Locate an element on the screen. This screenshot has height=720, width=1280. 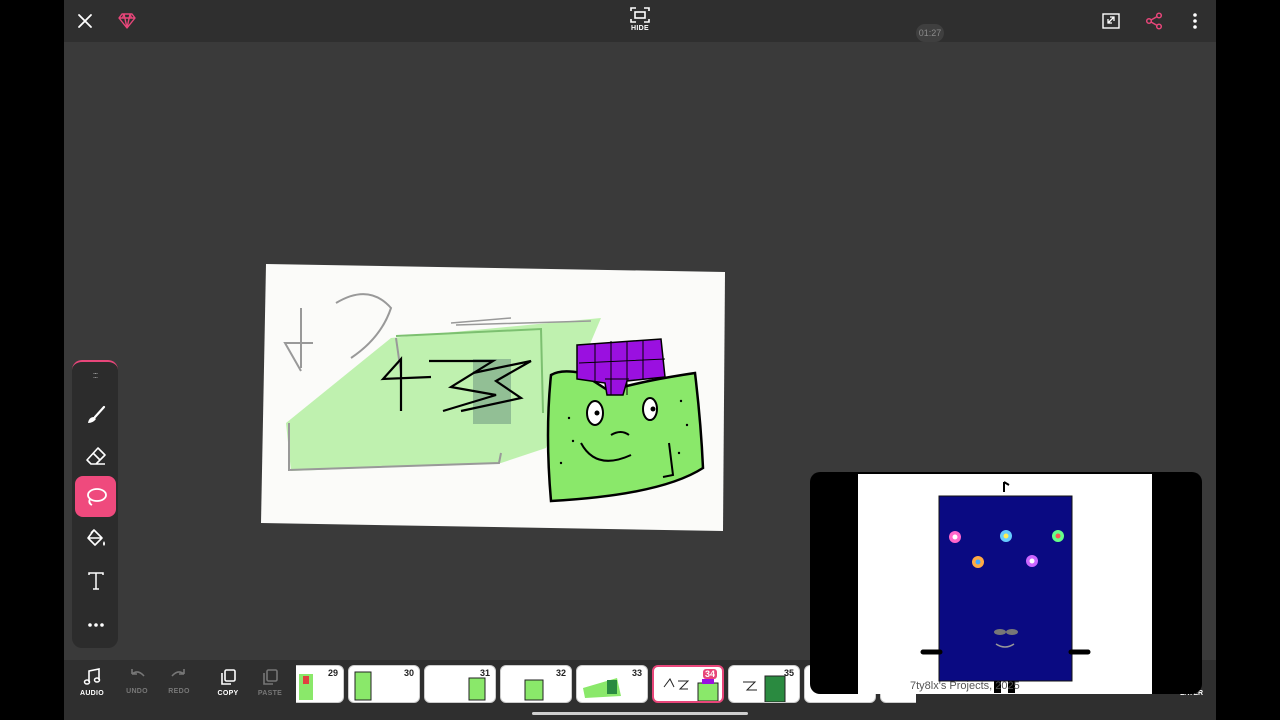
more-vertical-icon is located at coordinates (1195, 21).